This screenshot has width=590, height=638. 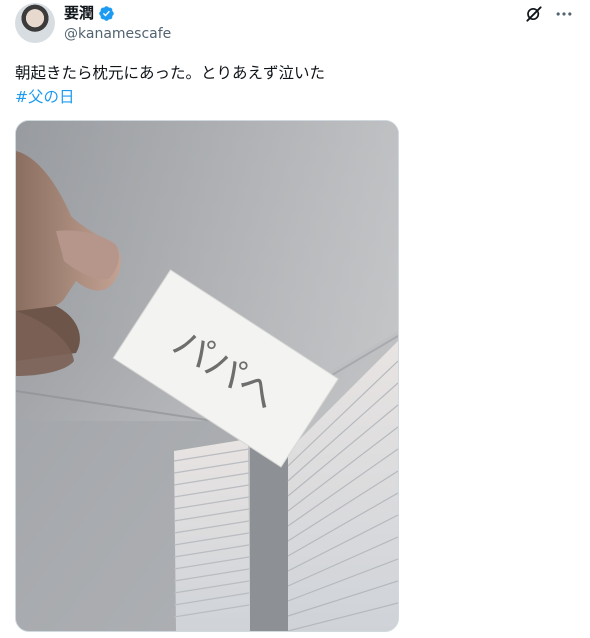 I want to click on grok-icon, so click(x=534, y=14).